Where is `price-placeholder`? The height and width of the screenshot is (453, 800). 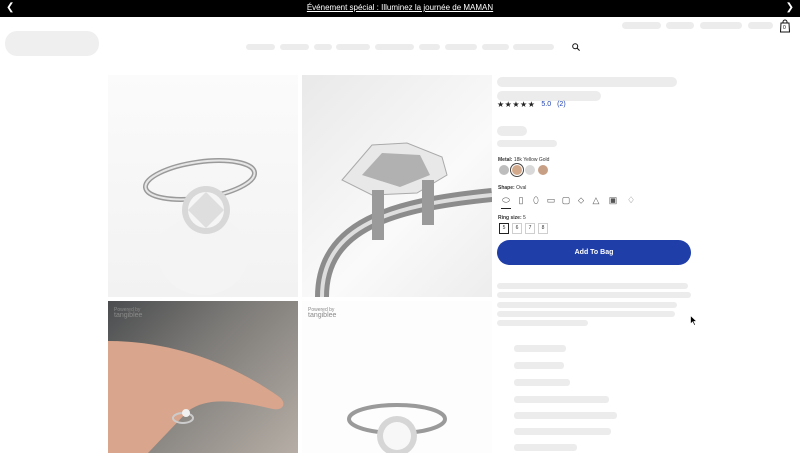 price-placeholder is located at coordinates (512, 131).